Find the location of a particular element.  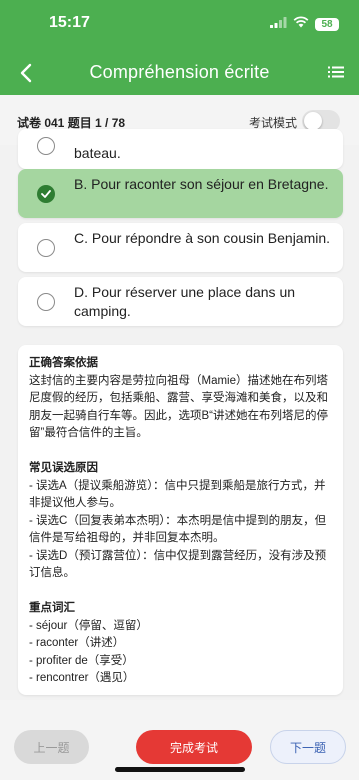

check-circle-icon is located at coordinates (46, 193).